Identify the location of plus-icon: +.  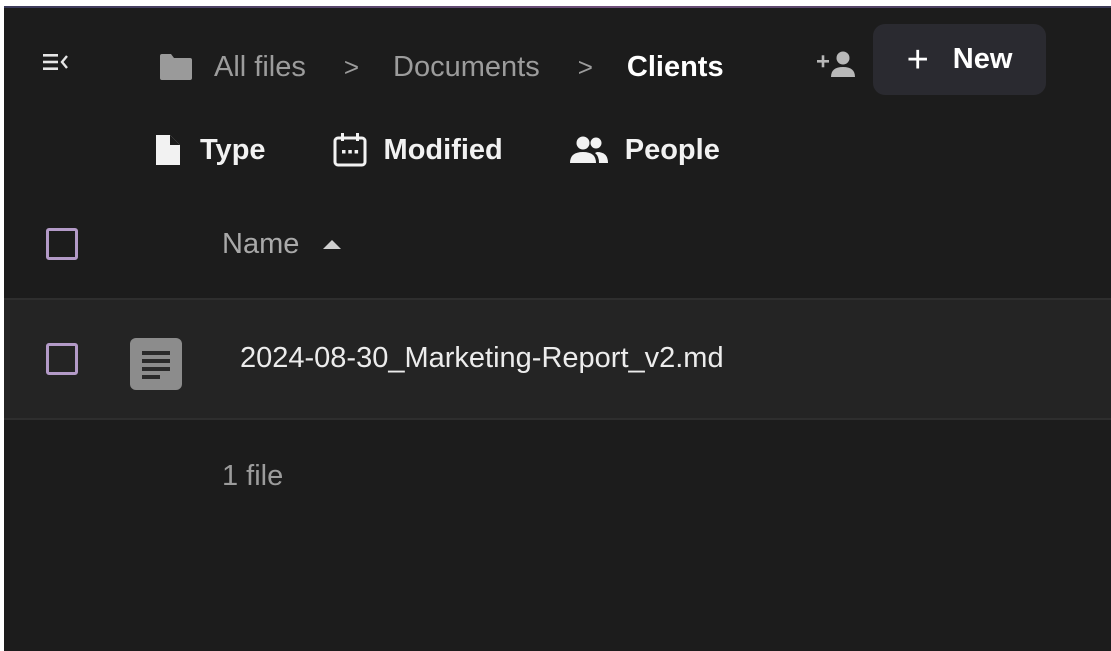
(917, 59).